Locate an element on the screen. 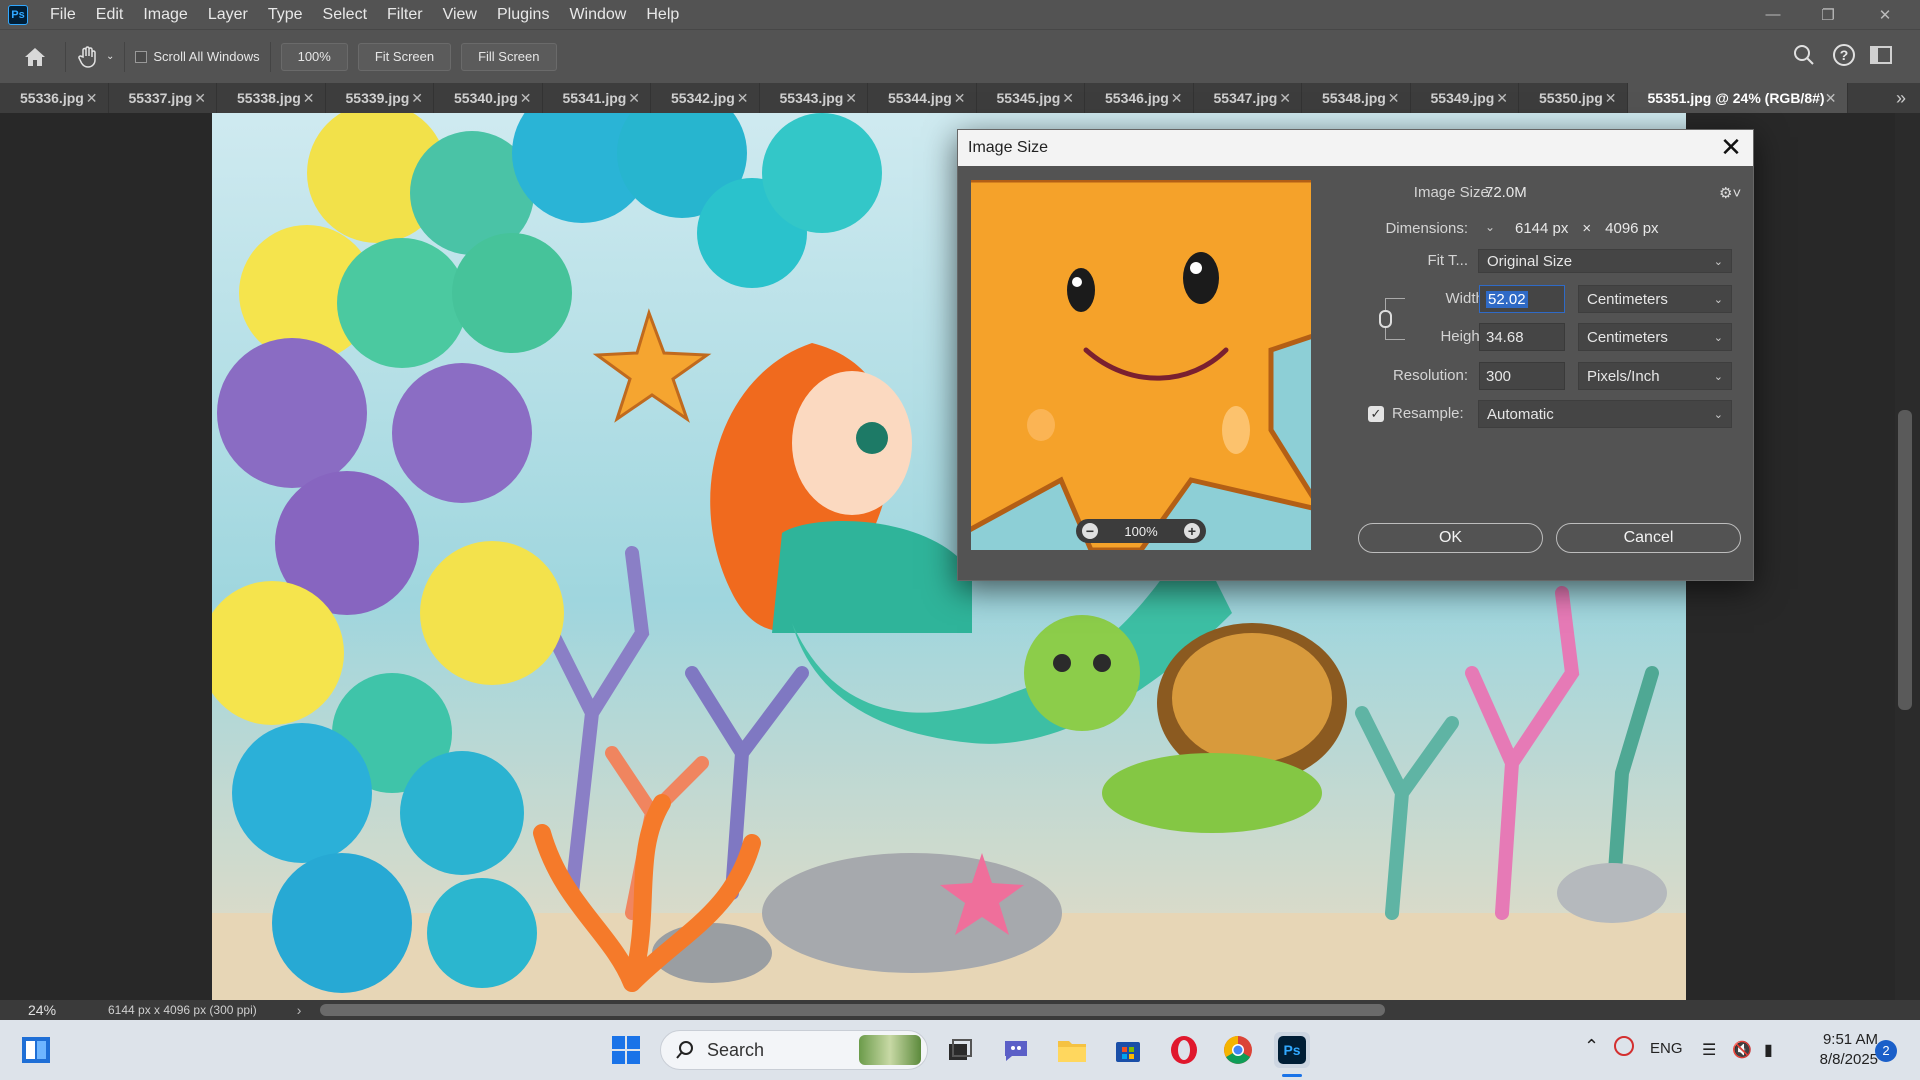 Image resolution: width=1920 pixels, height=1080 pixels. checkbox-box is located at coordinates (141, 56).